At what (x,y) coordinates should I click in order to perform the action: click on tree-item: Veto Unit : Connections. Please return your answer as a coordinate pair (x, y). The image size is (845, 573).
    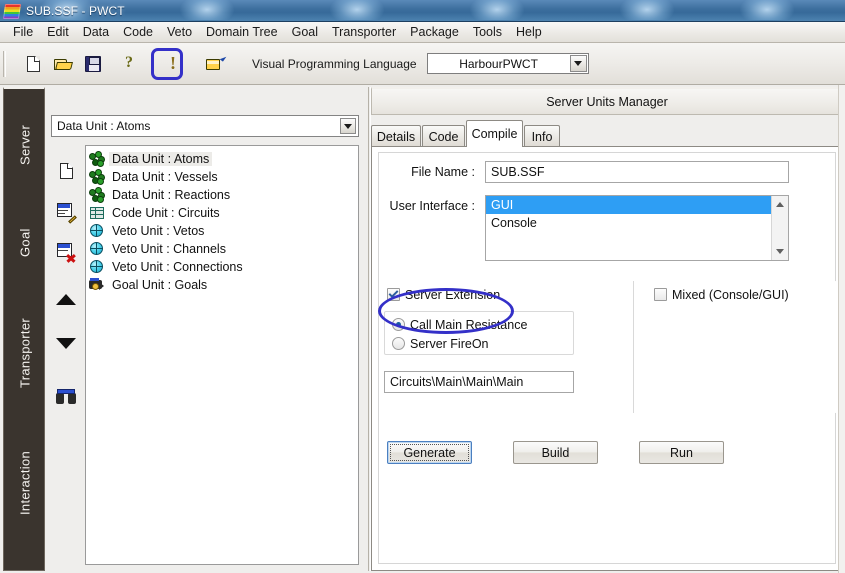
    Looking at the image, I should click on (222, 267).